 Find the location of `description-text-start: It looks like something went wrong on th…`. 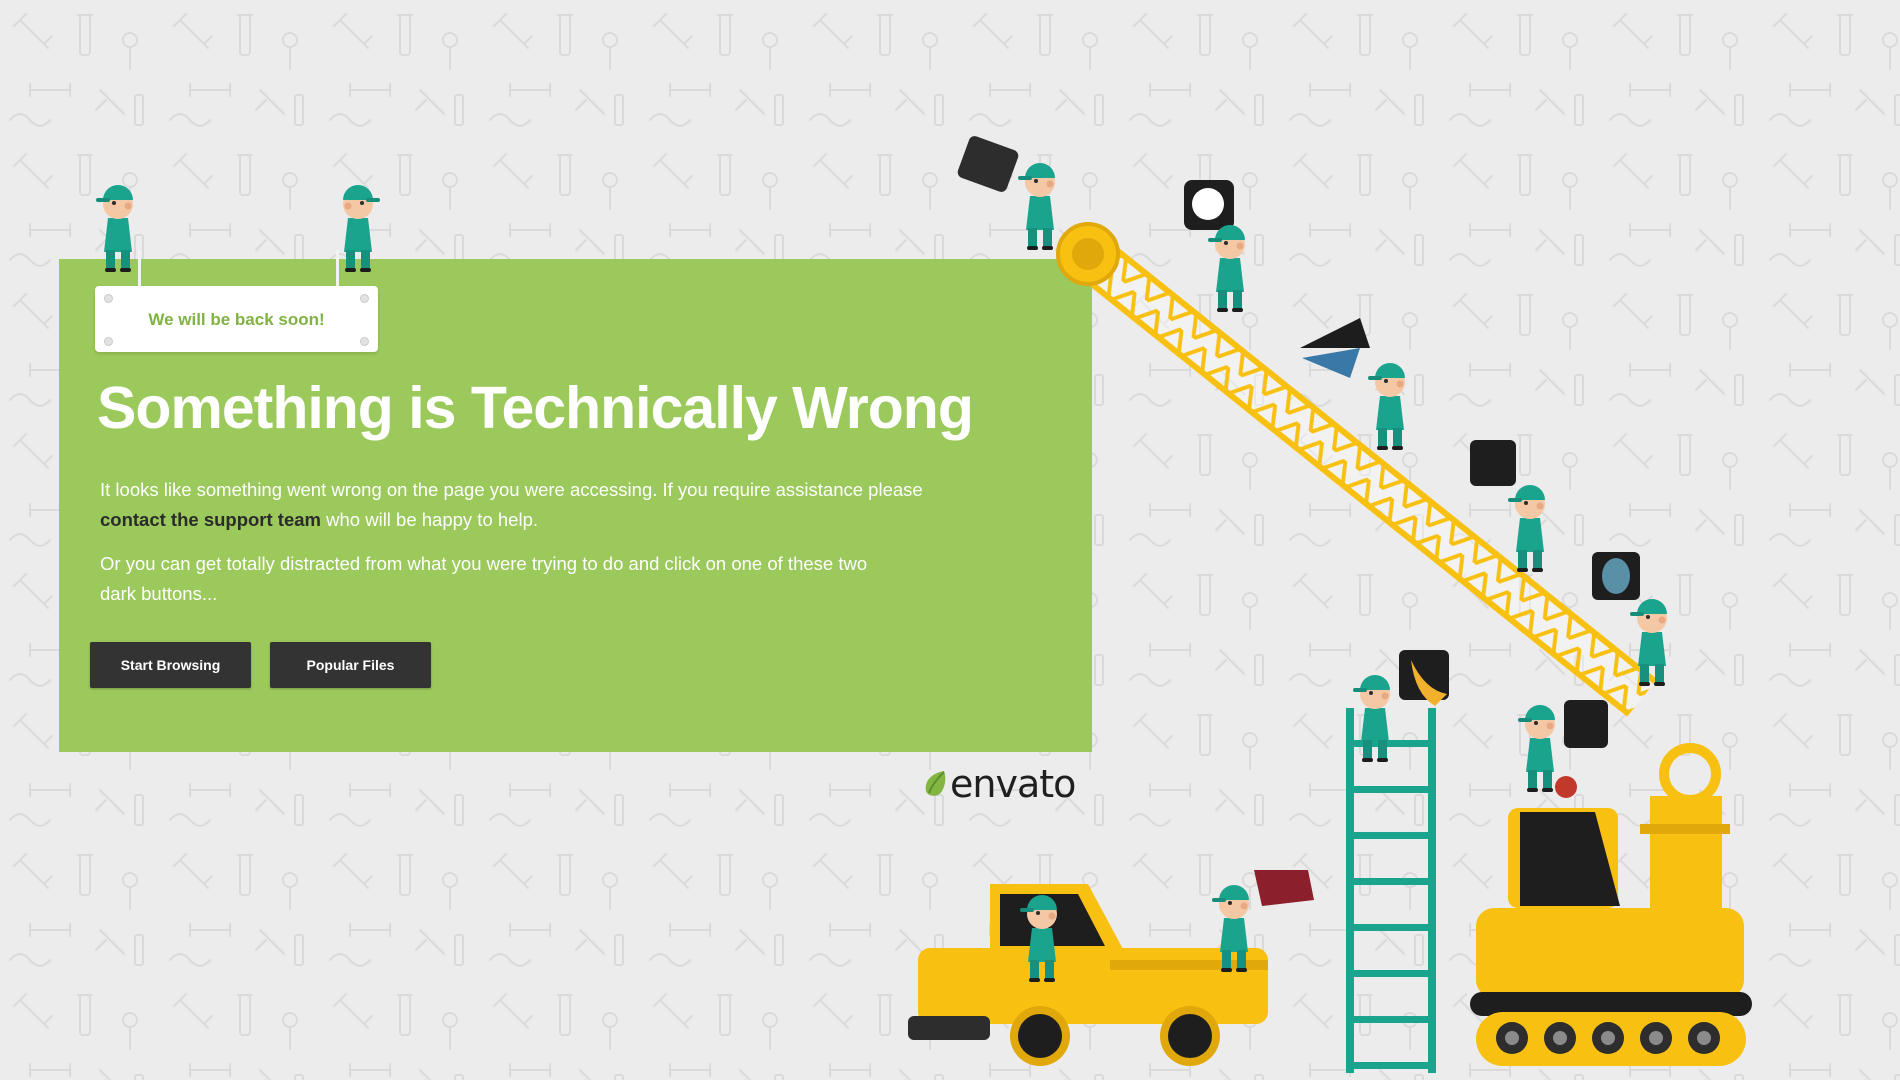

description-text-start: It looks like something went wrong on th… is located at coordinates (511, 489).